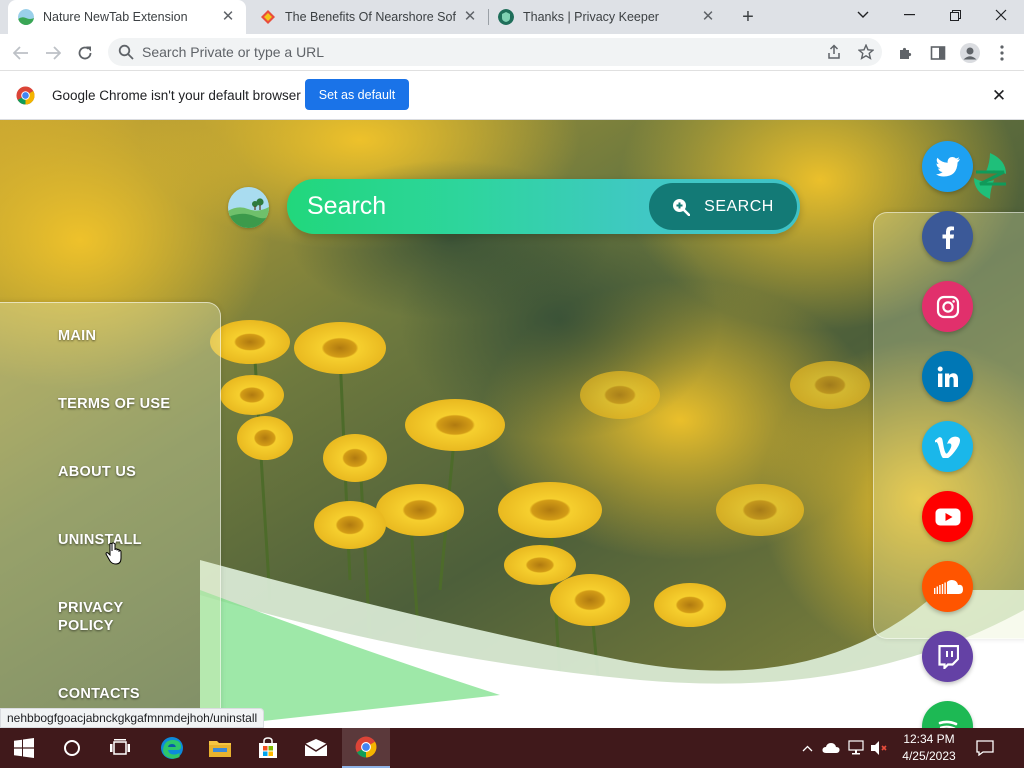 The height and width of the screenshot is (768, 1024). What do you see at coordinates (990, 176) in the screenshot?
I see `brand-leaf-icon` at bounding box center [990, 176].